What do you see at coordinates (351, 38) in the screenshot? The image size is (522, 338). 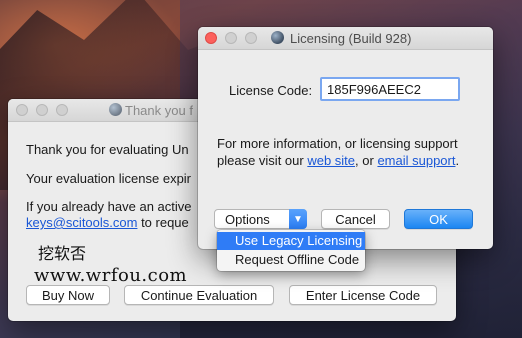 I see `licensing-window-title: Licensing (Build 928)` at bounding box center [351, 38].